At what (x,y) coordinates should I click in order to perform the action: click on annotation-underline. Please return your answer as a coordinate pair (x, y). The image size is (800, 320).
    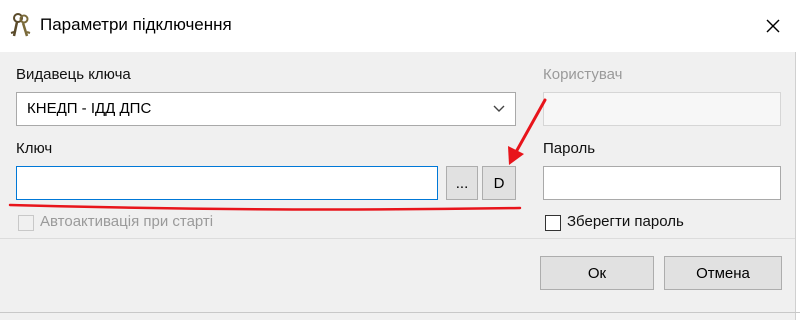
    Looking at the image, I should click on (265, 207).